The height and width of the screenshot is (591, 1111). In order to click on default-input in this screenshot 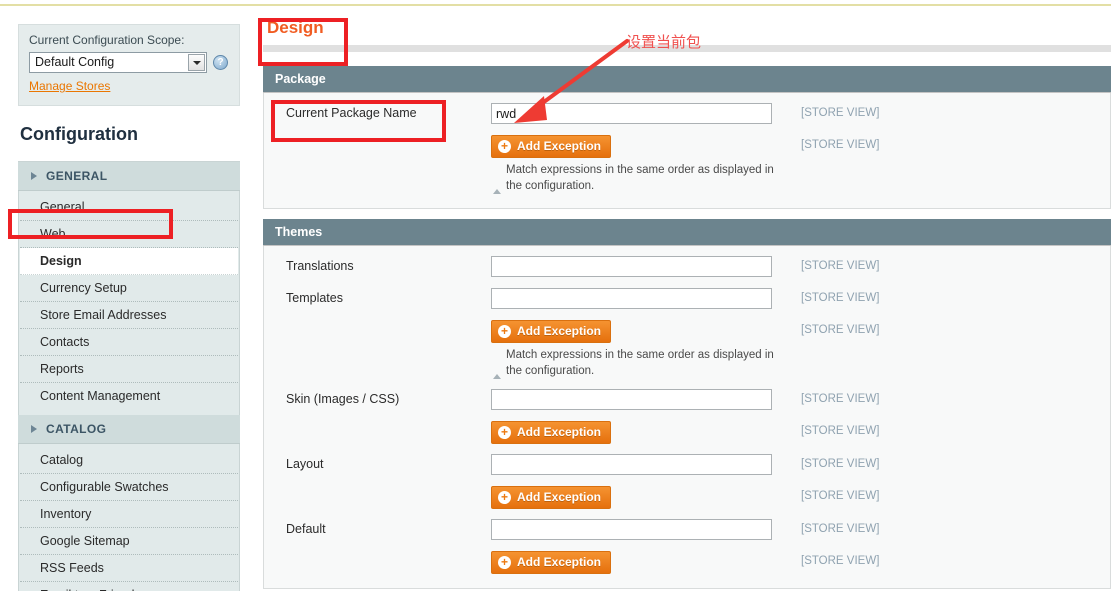, I will do `click(631, 529)`.